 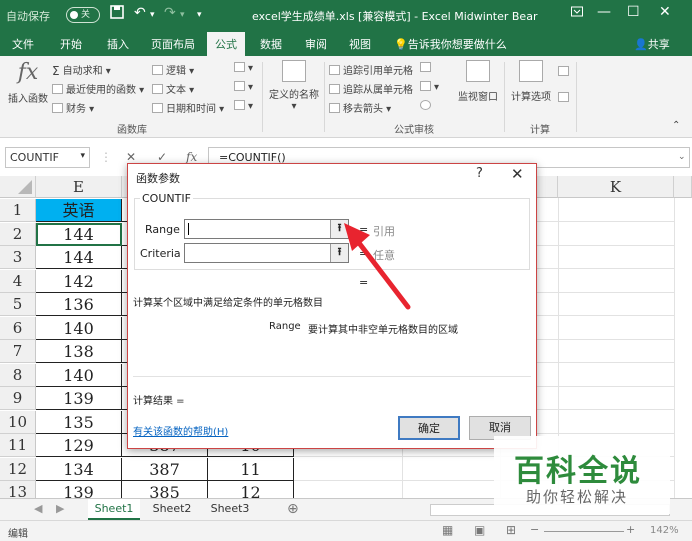 I want to click on row-header: 2, so click(x=18, y=234).